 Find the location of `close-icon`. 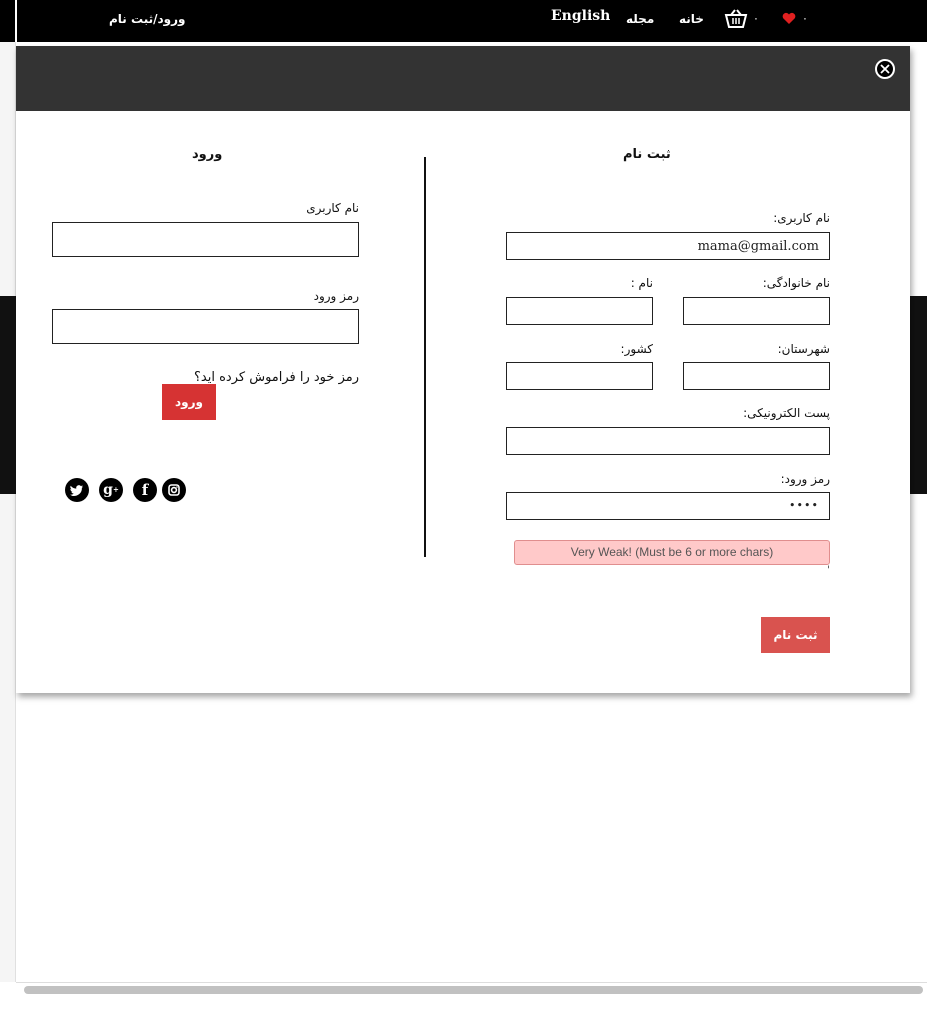

close-icon is located at coordinates (885, 69).